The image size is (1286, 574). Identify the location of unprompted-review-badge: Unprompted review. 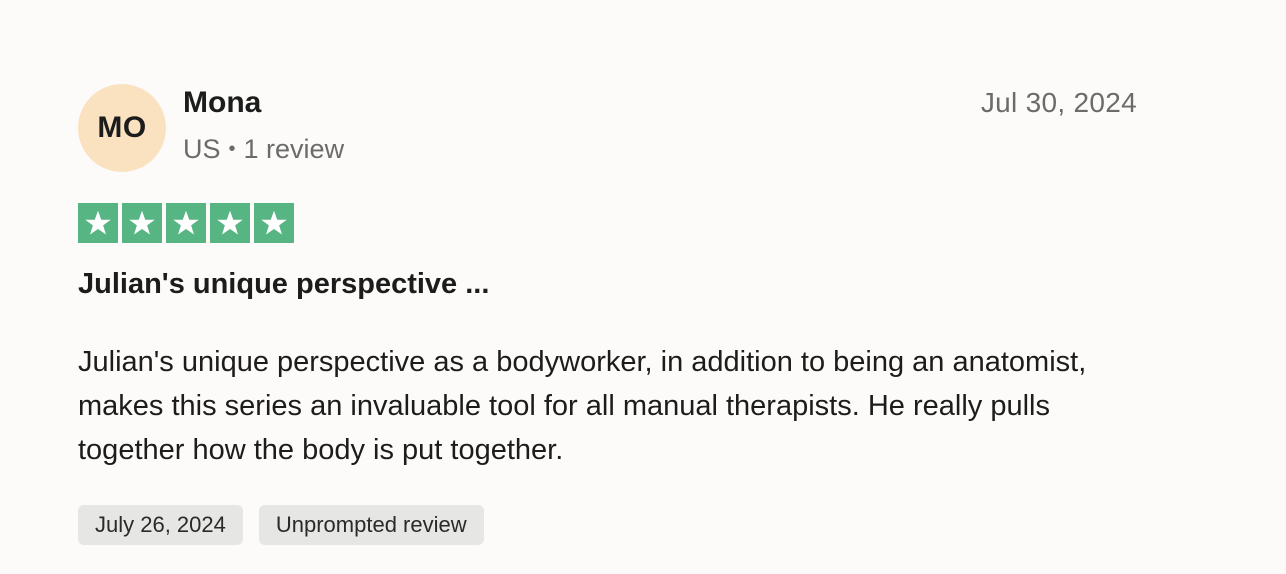
(371, 525).